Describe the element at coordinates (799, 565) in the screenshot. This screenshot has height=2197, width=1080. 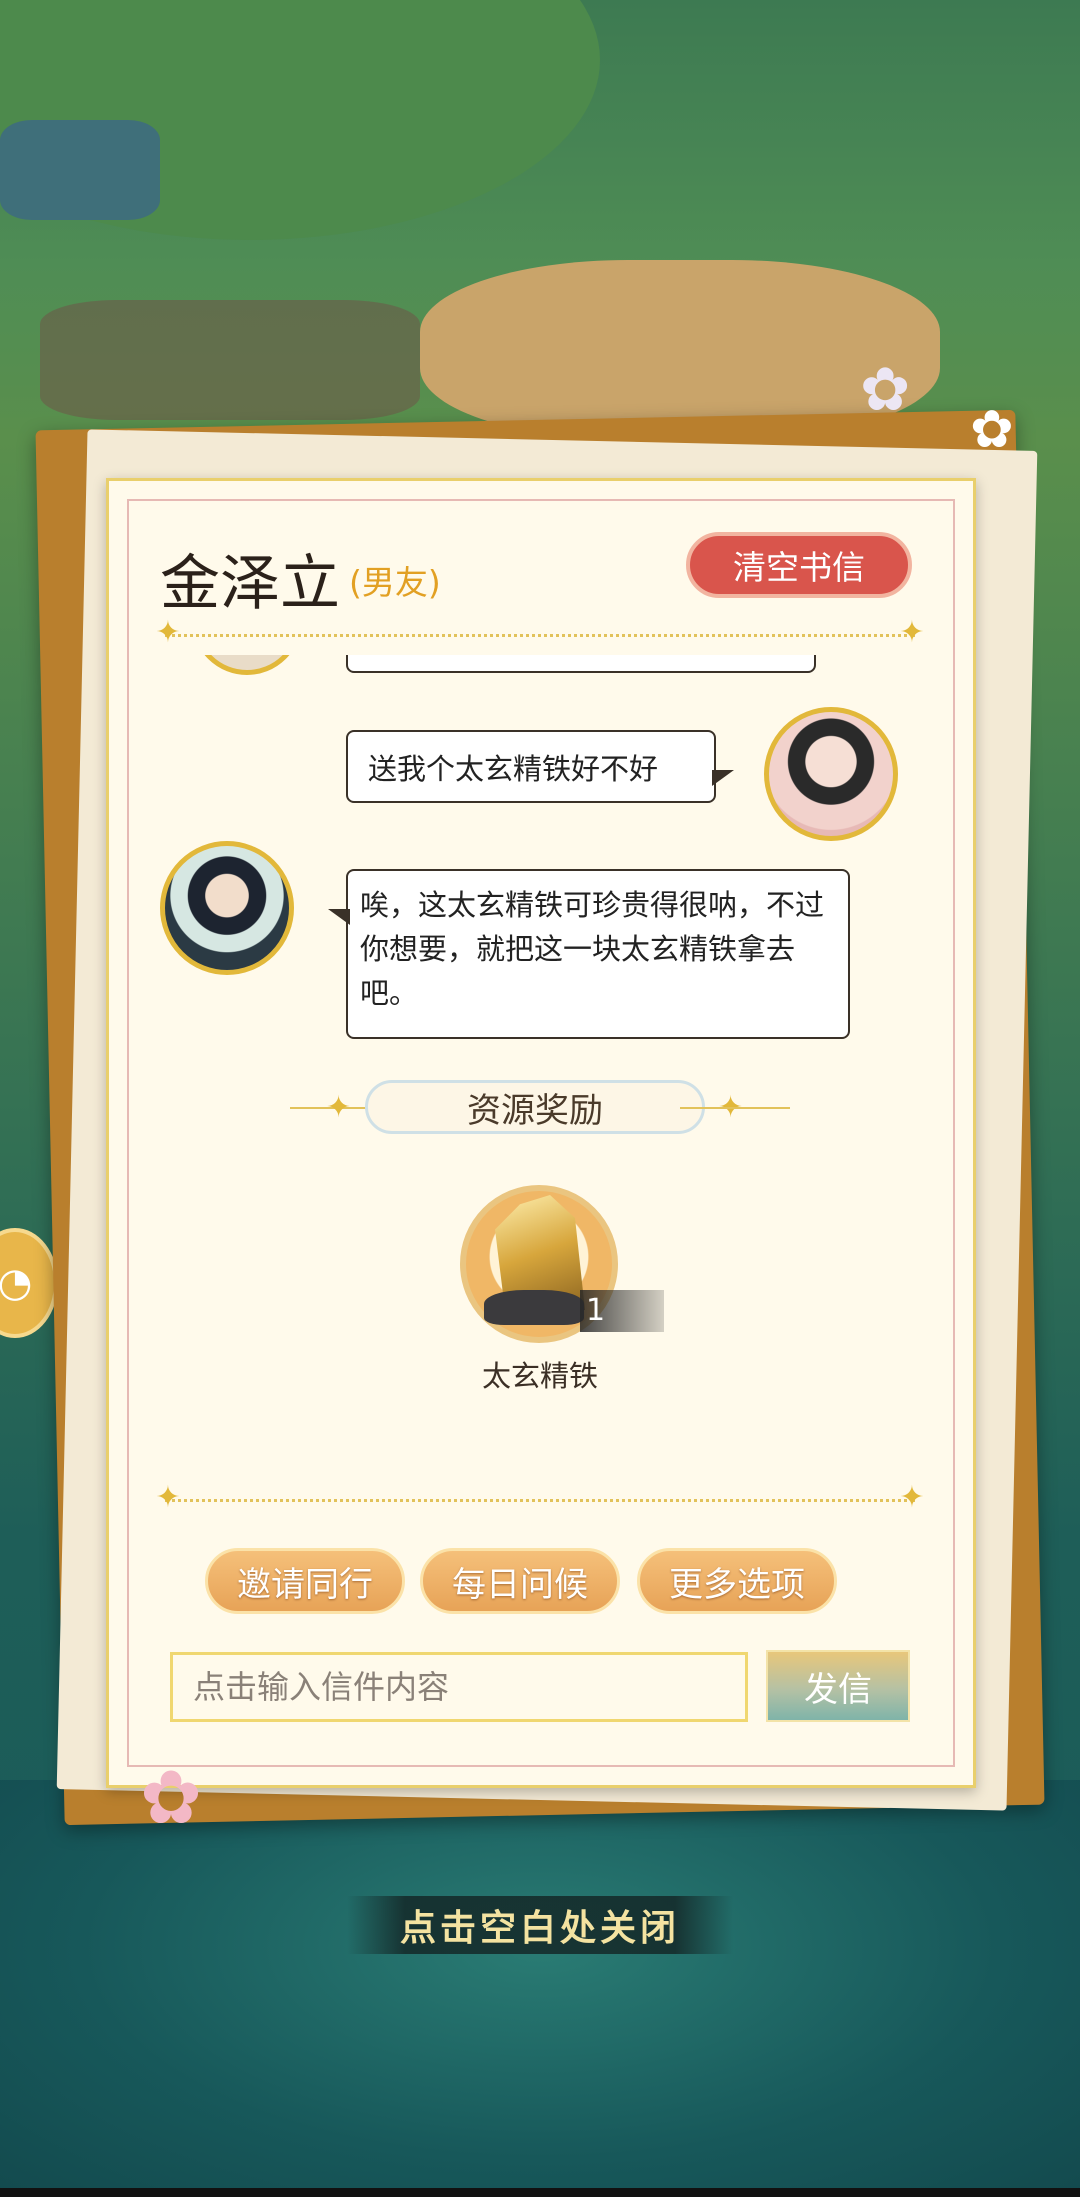
I see `clear-letters-button: 清空书信` at that location.